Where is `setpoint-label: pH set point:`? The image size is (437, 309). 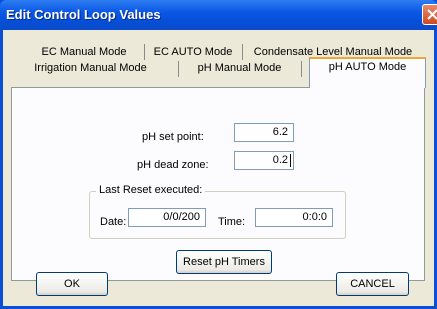 setpoint-label: pH set point: is located at coordinates (173, 137).